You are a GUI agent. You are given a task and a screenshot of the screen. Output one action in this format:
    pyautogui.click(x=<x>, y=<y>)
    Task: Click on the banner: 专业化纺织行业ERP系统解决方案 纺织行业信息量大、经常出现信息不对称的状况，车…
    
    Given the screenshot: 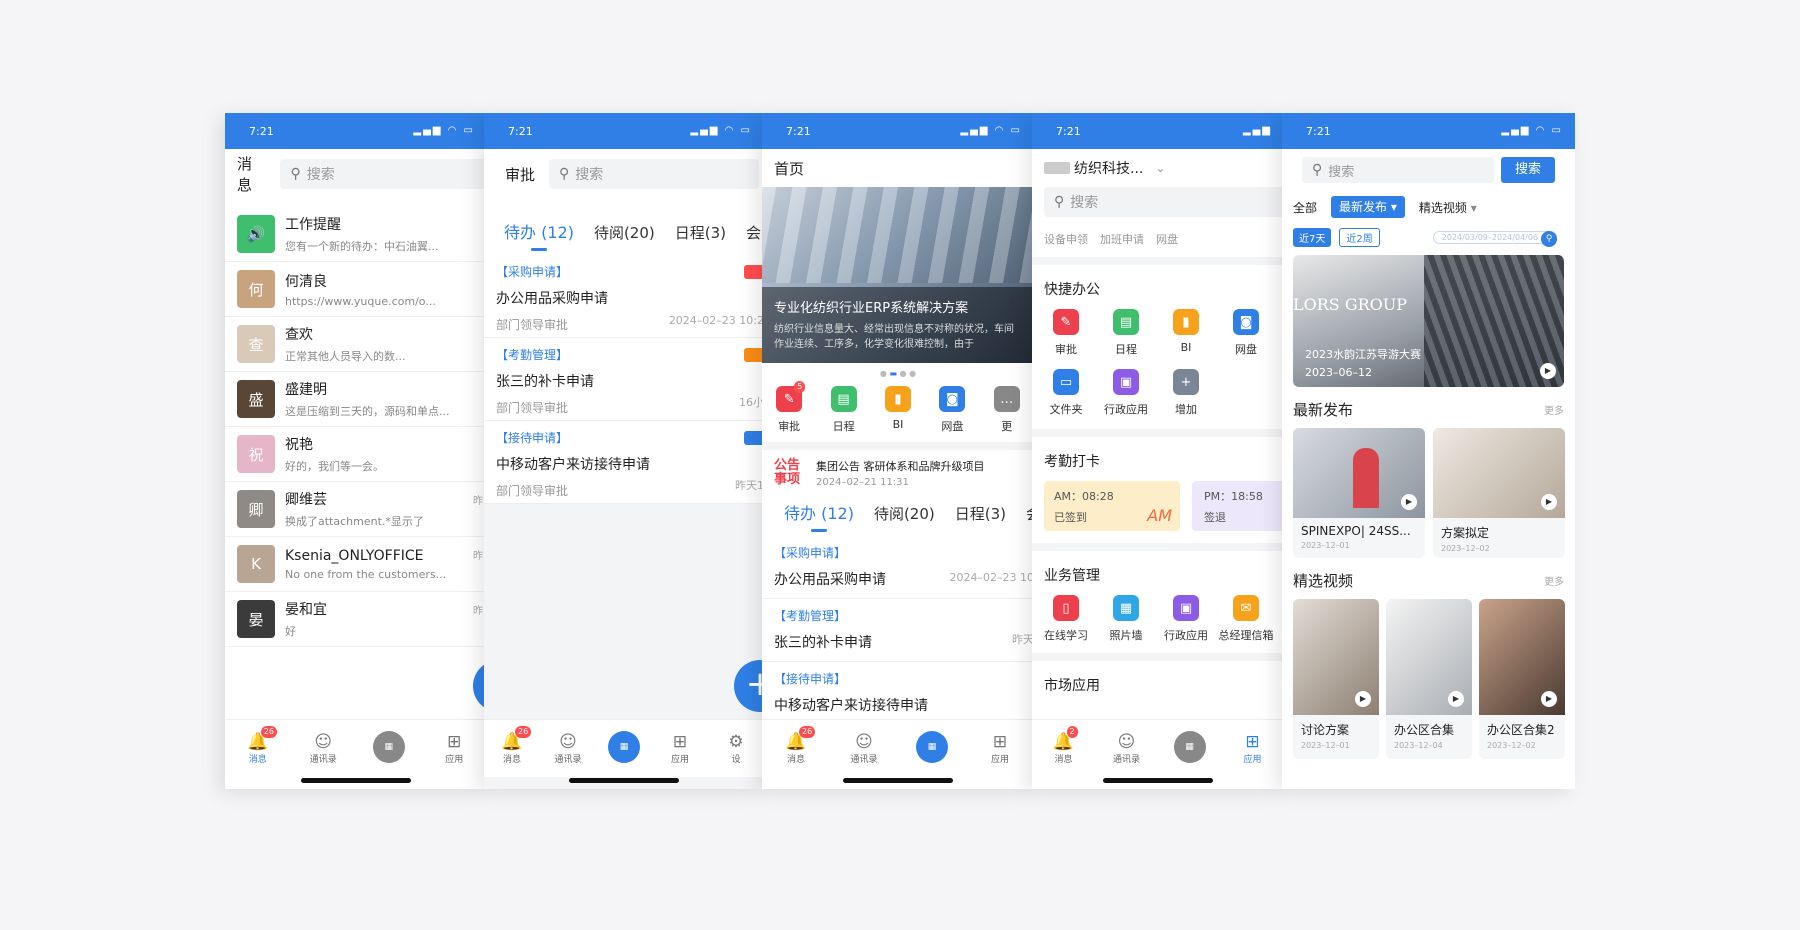 What is the action you would take?
    pyautogui.click(x=898, y=275)
    